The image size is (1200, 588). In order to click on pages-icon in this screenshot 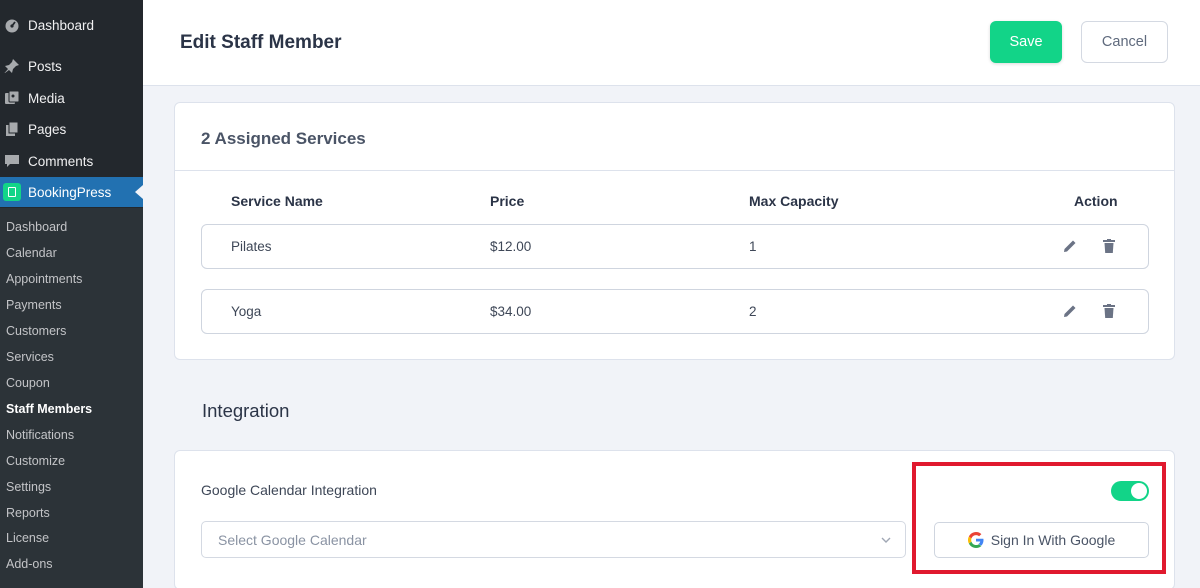, I will do `click(12, 129)`.